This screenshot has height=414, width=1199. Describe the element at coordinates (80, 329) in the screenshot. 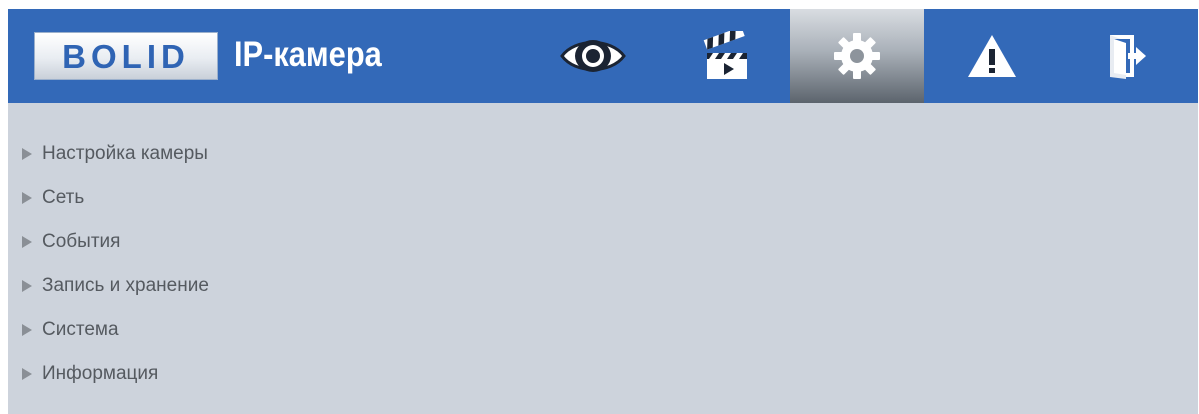

I see `menu-item-label: Система` at that location.